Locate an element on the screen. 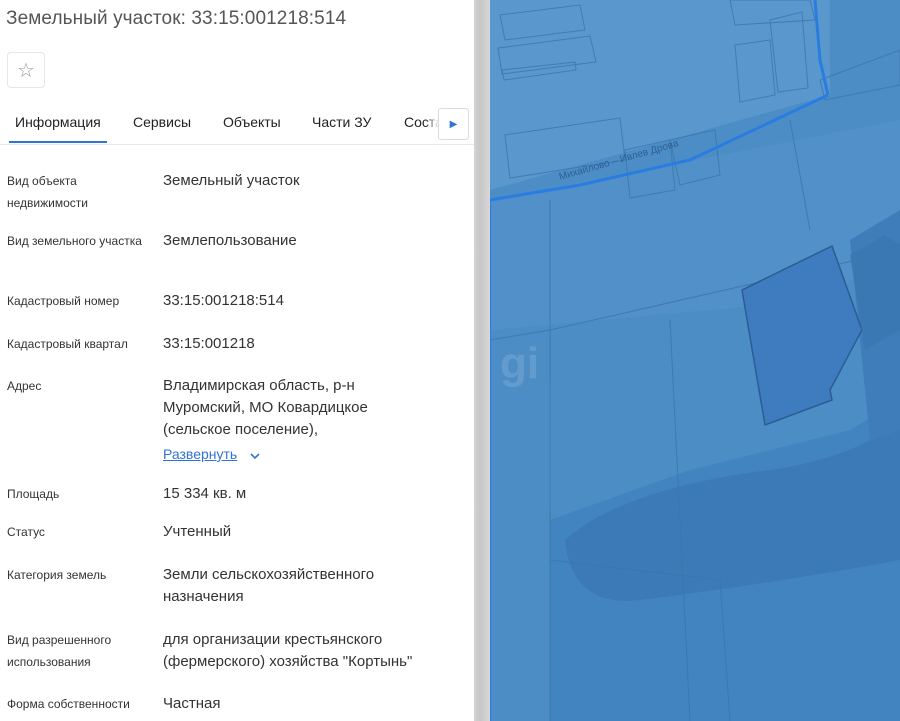  field-label: Вид земельного участка is located at coordinates (74, 241).